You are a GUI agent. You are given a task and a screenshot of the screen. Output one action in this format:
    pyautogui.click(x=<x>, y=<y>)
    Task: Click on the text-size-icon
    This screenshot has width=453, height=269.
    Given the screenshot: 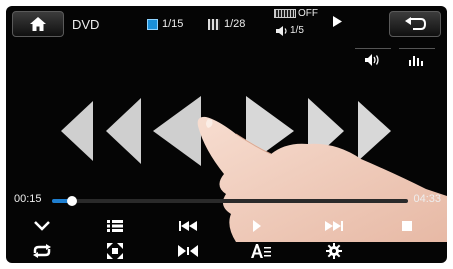 What is the action you would take?
    pyautogui.click(x=261, y=251)
    